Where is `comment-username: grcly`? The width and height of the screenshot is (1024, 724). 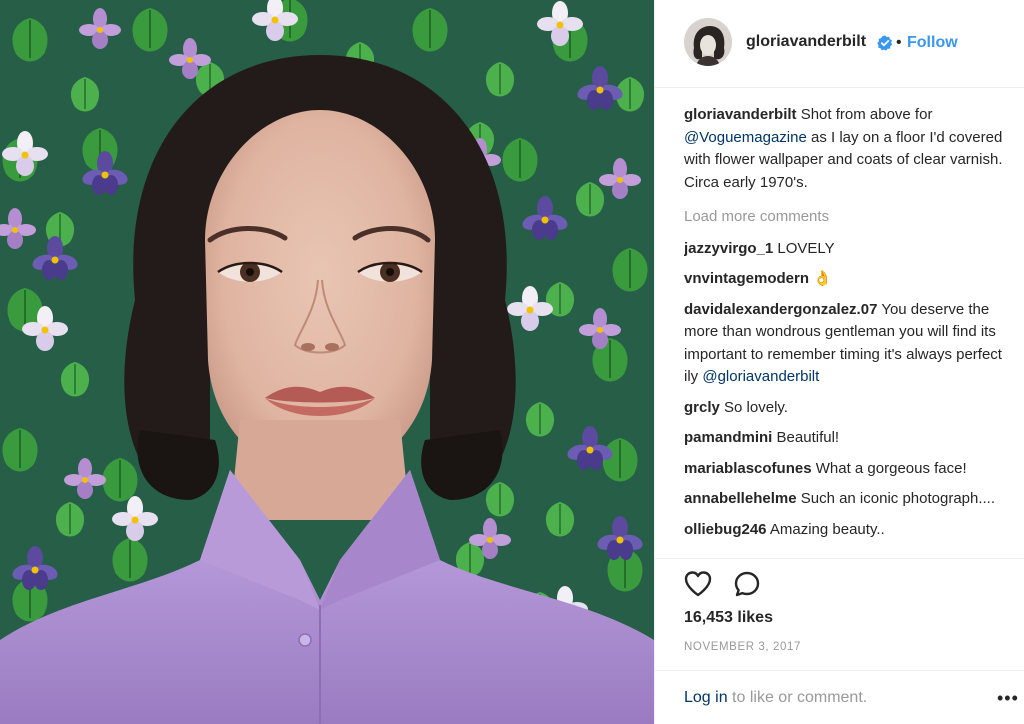
comment-username: grcly is located at coordinates (702, 407).